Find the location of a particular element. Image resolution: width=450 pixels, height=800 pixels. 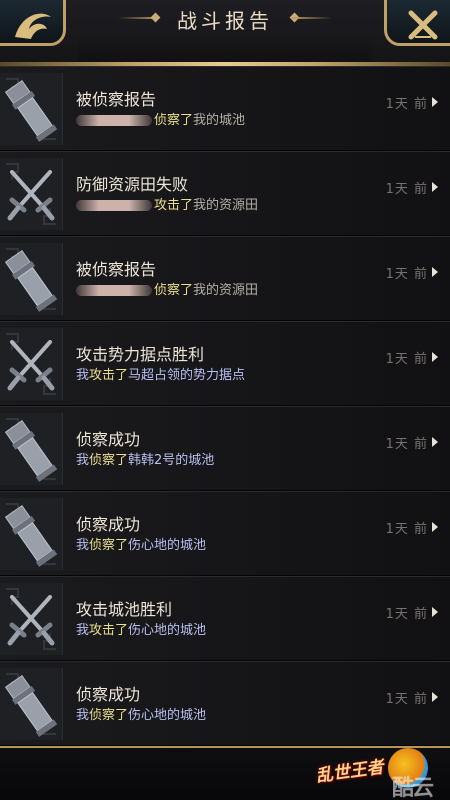

report-title: 防御资源田失败 is located at coordinates (132, 184).